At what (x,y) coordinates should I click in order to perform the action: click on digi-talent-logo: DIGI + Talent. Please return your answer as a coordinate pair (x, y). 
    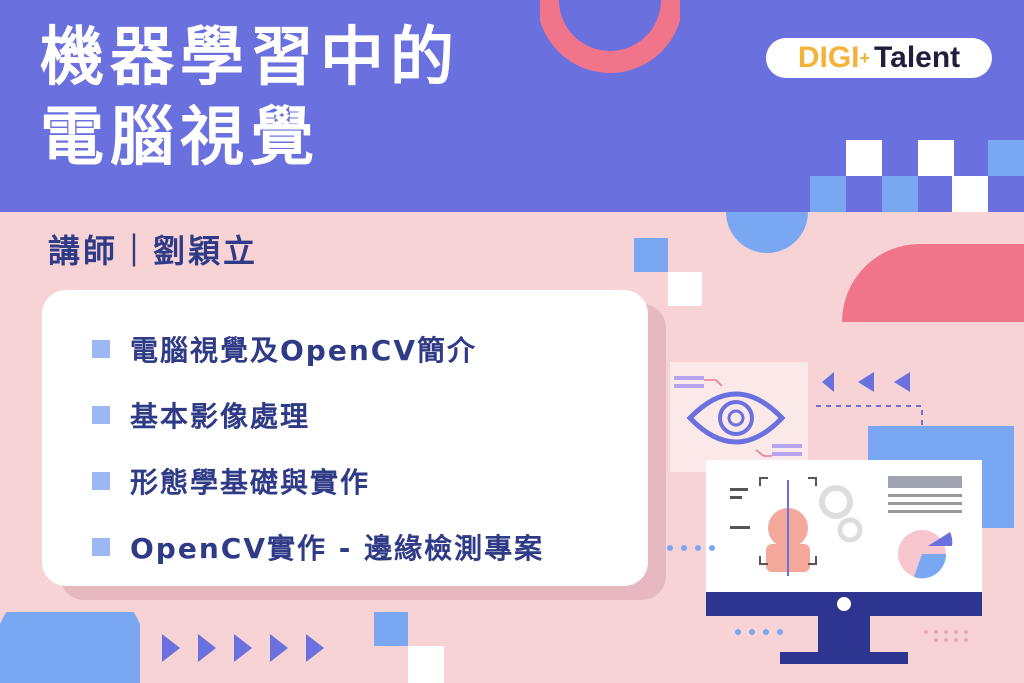
    Looking at the image, I should click on (879, 58).